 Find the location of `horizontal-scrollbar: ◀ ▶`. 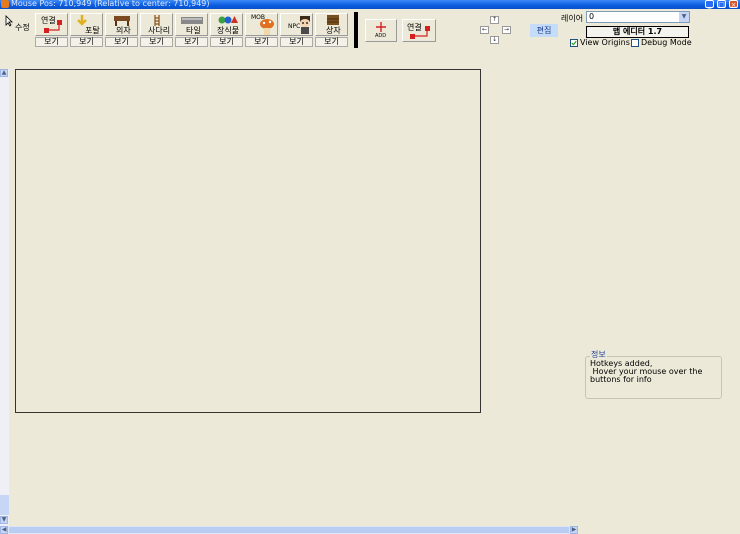

horizontal-scrollbar: ◀ ▶ is located at coordinates (289, 530).